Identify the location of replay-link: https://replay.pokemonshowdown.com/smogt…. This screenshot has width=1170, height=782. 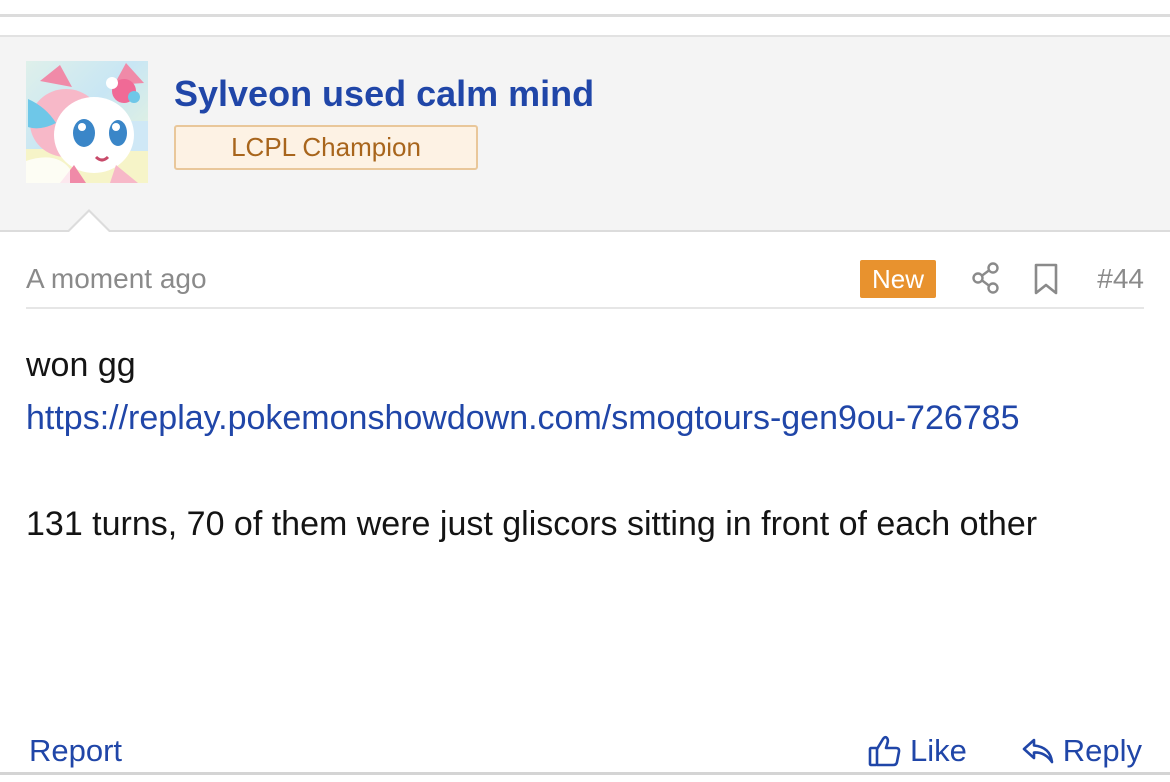
(585, 418).